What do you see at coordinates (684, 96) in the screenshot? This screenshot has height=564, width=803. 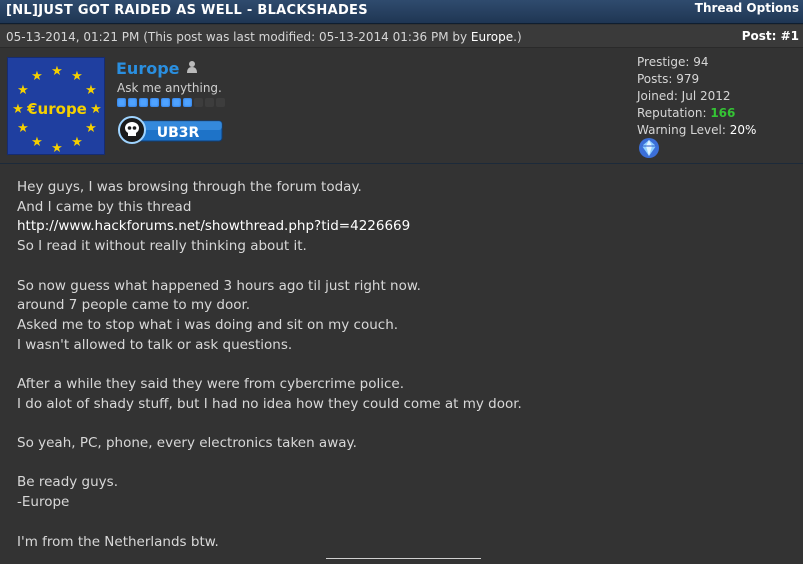 I see `stat-joined: Joined: Jul 2012` at bounding box center [684, 96].